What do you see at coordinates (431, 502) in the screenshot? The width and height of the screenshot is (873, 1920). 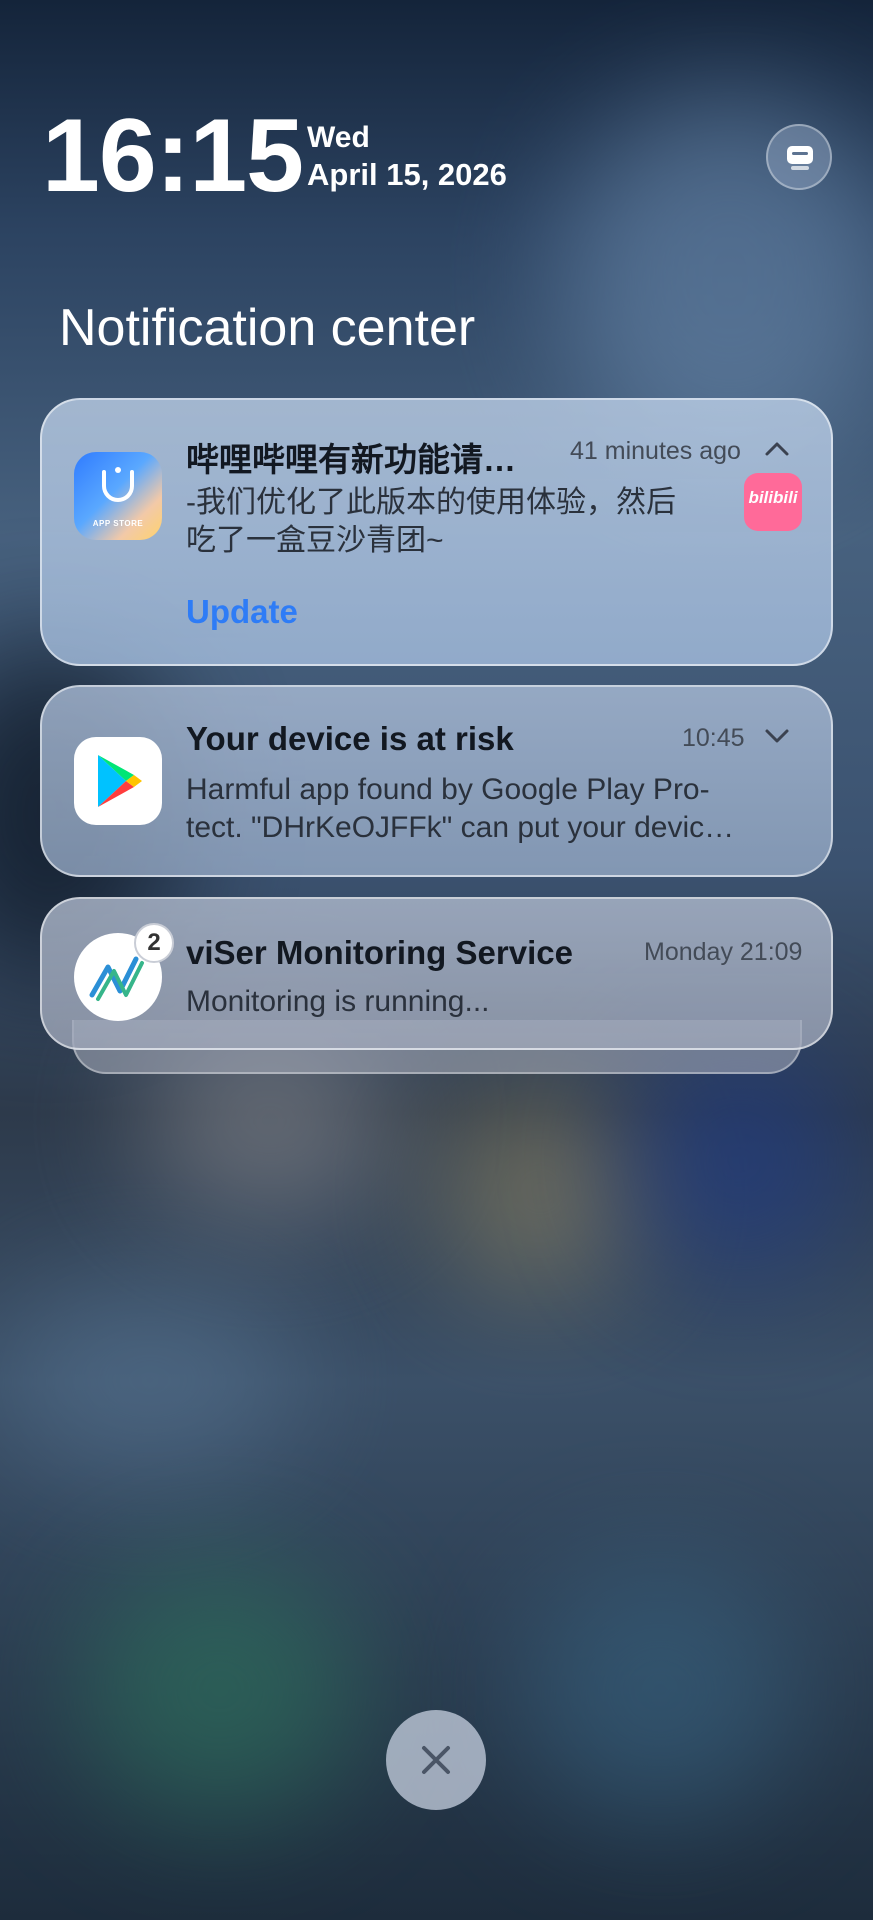 I see `notification-body-line: -我们优化了此版本的使用体验，然后` at bounding box center [431, 502].